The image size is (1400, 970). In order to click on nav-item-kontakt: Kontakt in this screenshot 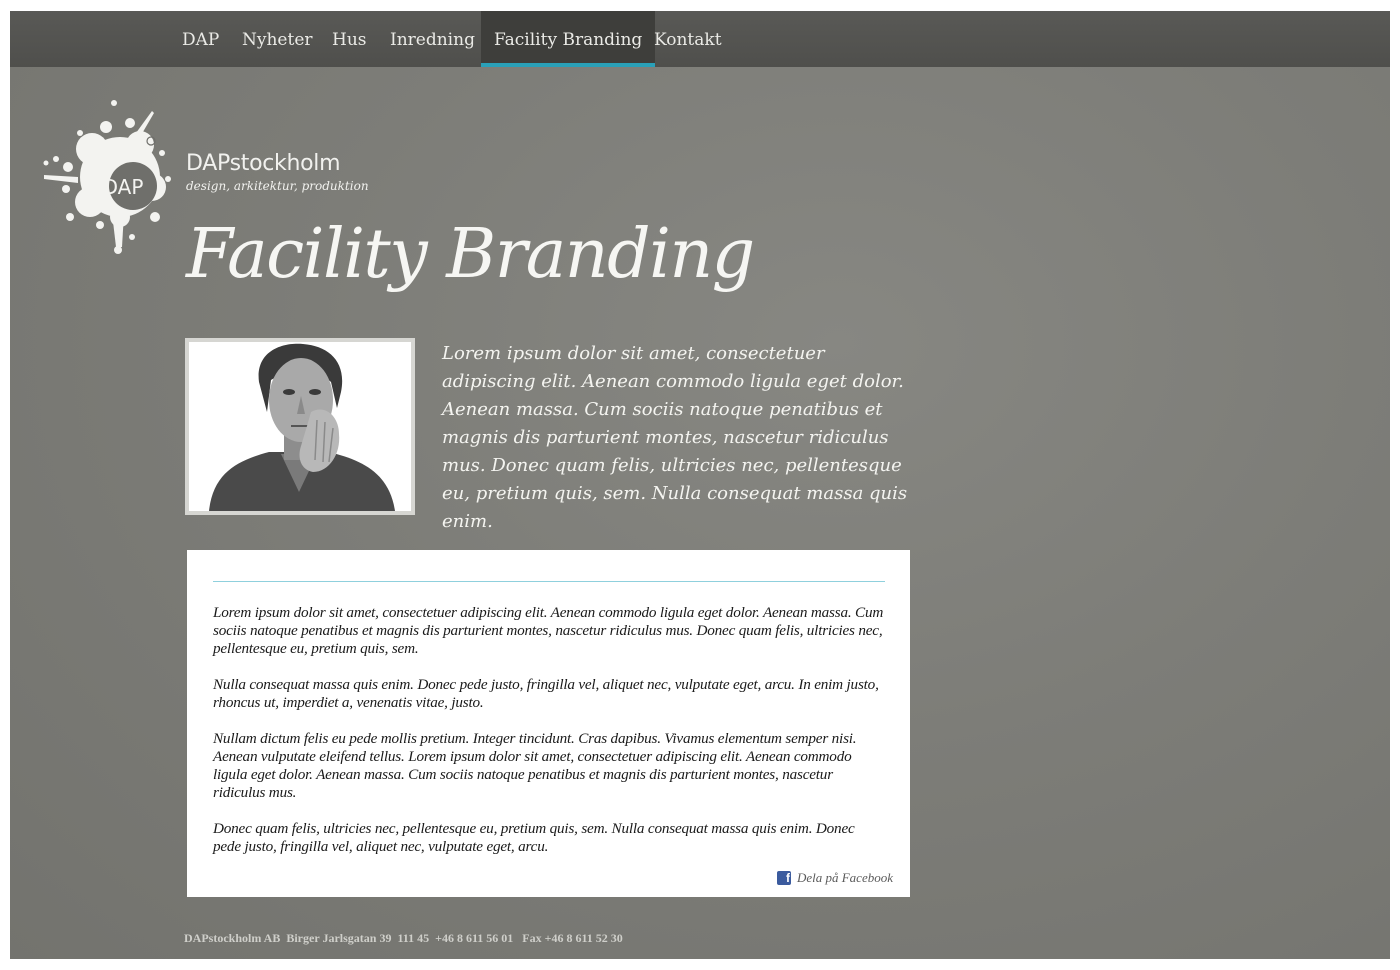, I will do `click(688, 39)`.